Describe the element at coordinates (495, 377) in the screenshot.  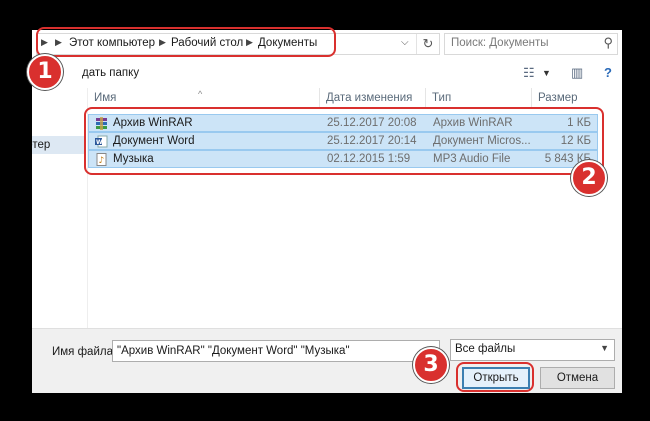
I see `highlight-open-button` at that location.